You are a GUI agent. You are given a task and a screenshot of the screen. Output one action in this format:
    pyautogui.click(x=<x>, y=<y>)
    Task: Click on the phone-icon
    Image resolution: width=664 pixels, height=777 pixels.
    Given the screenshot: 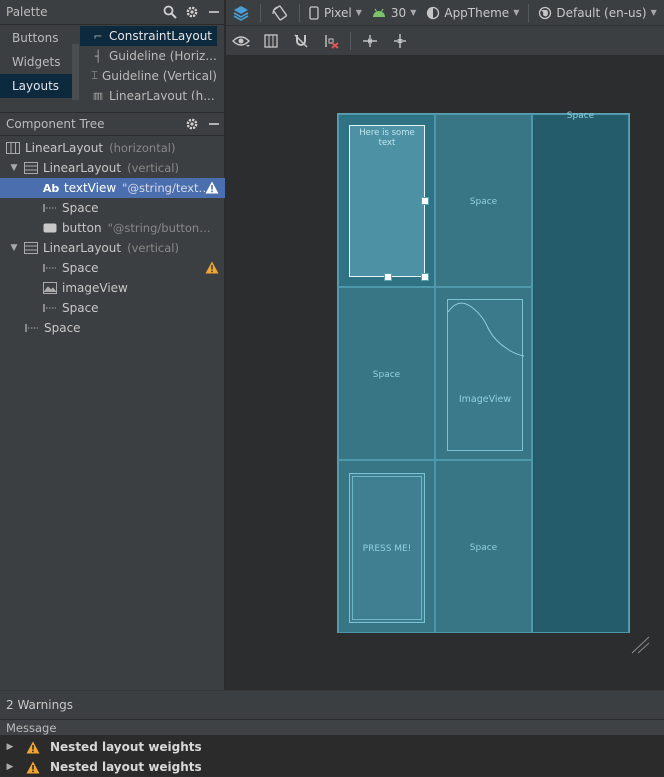 What is the action you would take?
    pyautogui.click(x=314, y=12)
    